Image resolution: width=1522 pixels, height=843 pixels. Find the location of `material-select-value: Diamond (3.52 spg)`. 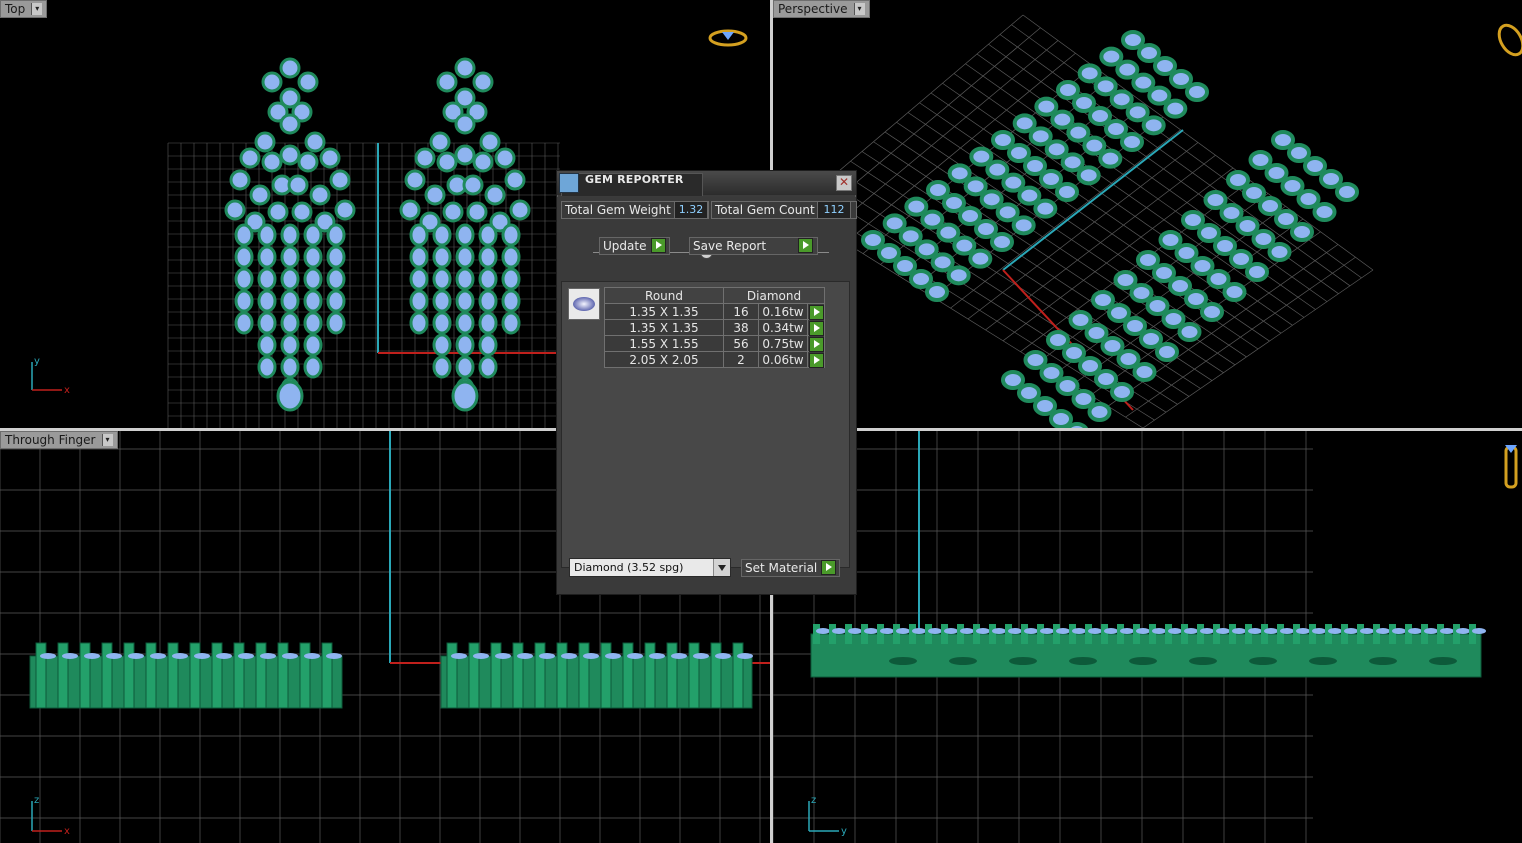

material-select-value: Diamond (3.52 spg) is located at coordinates (629, 567).